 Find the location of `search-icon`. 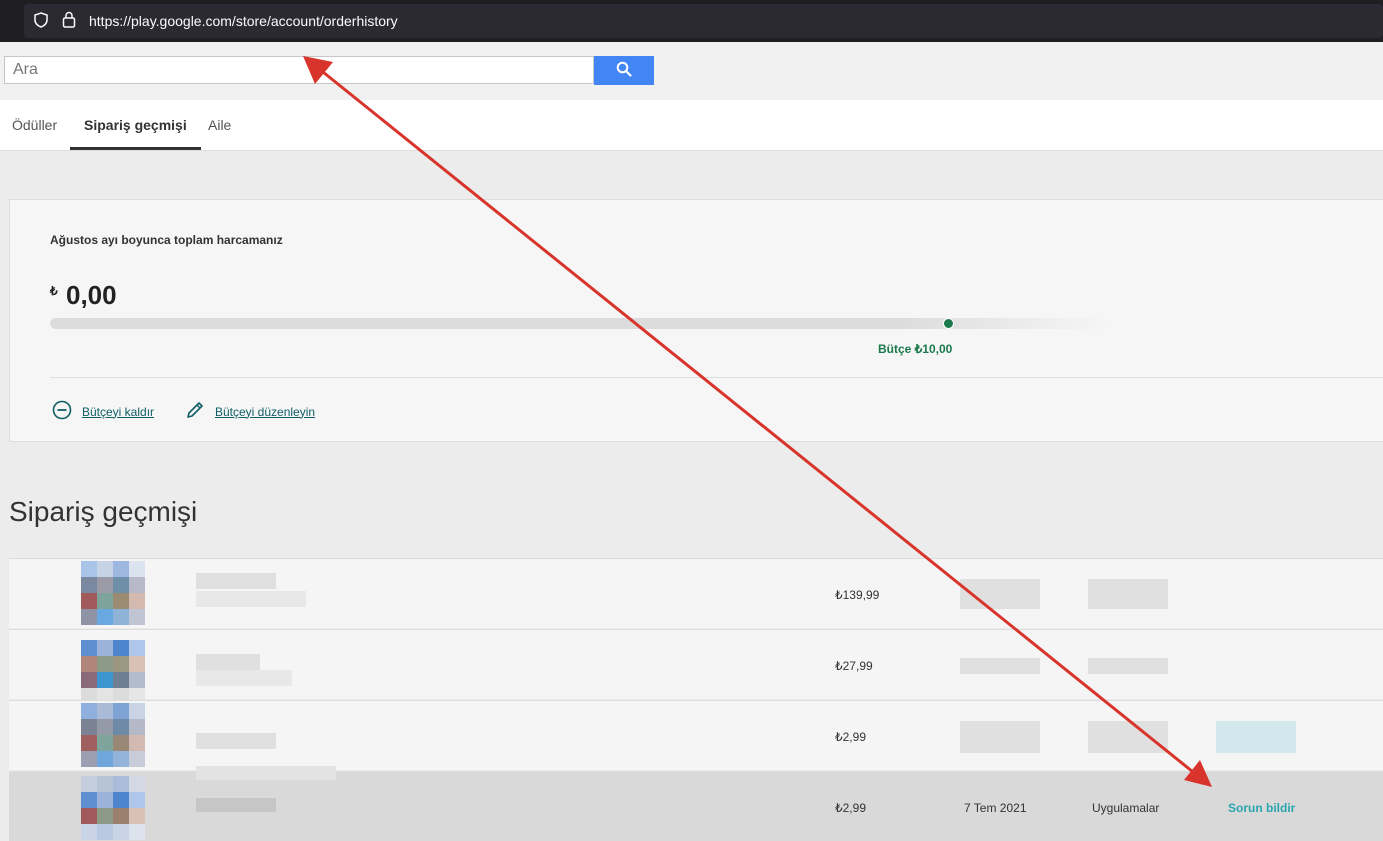

search-icon is located at coordinates (624, 70).